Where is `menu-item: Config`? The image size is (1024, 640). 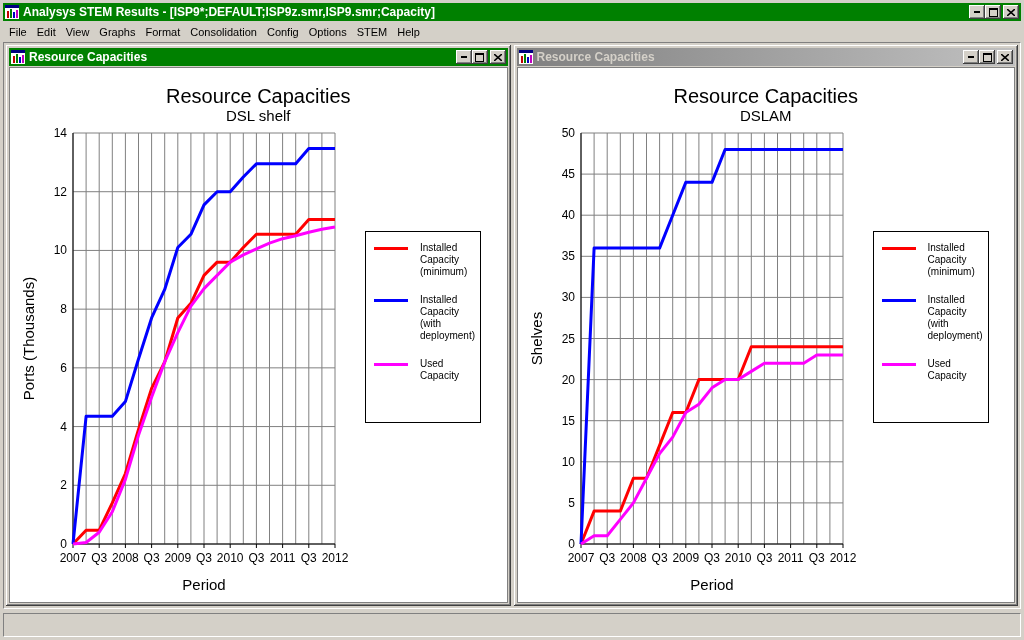 menu-item: Config is located at coordinates (282, 31).